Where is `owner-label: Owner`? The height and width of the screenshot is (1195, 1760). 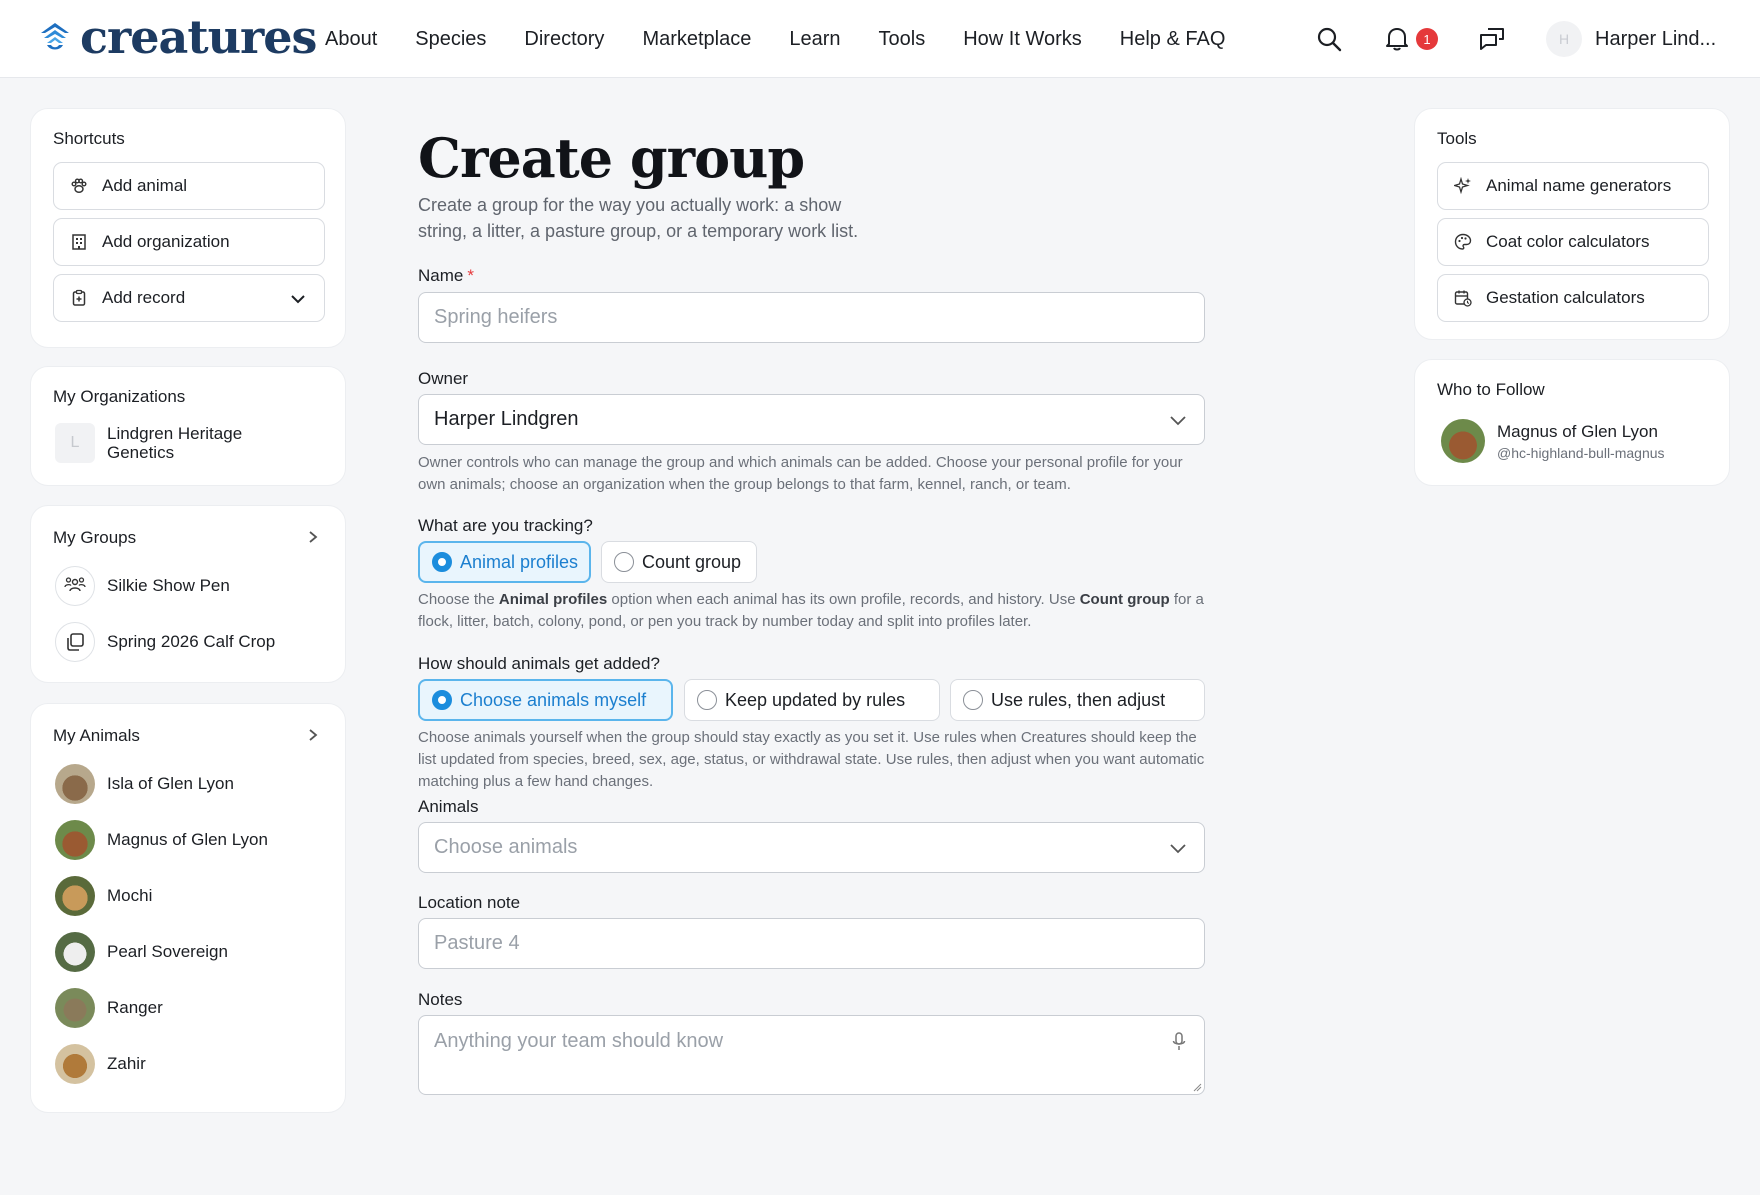
owner-label: Owner is located at coordinates (443, 378).